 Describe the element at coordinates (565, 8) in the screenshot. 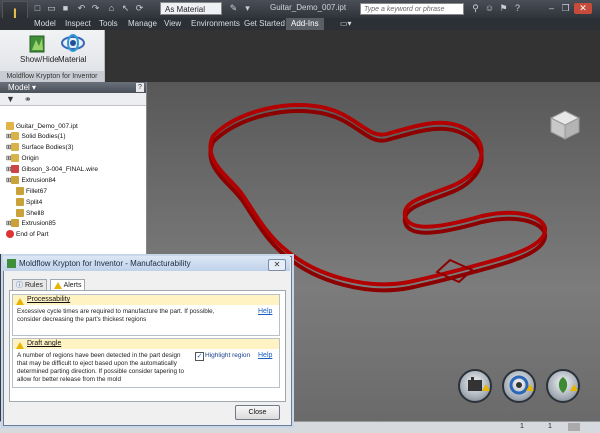

I see `restore-icon: ❐` at that location.